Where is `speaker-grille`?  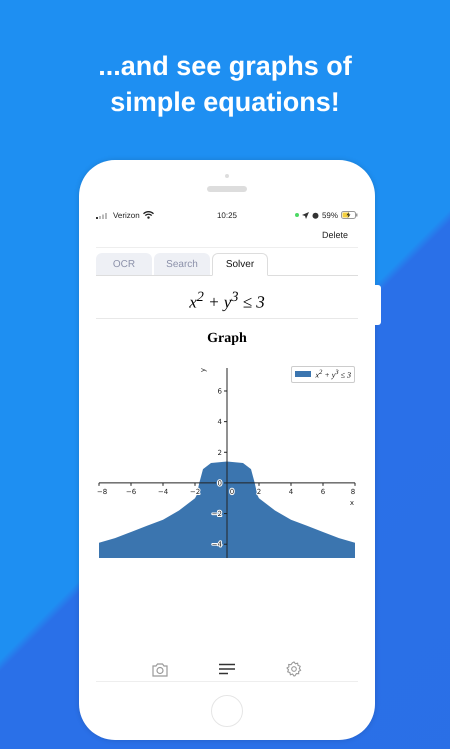
speaker-grille is located at coordinates (227, 189).